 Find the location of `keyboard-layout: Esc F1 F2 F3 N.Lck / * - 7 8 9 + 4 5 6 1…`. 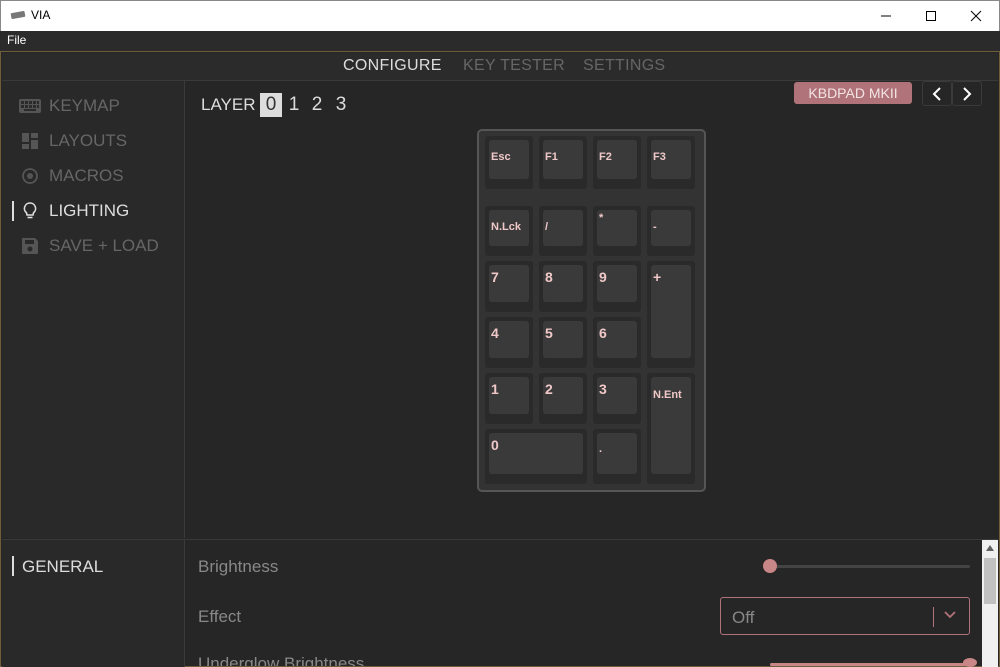

keyboard-layout: Esc F1 F2 F3 N.Lck / * - 7 8 9 + 4 5 6 1… is located at coordinates (591, 310).